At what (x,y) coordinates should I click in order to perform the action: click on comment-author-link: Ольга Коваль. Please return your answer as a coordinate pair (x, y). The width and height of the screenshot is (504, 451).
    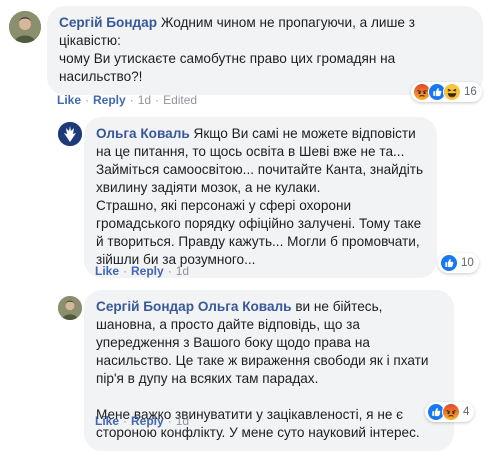
    Looking at the image, I should click on (143, 133).